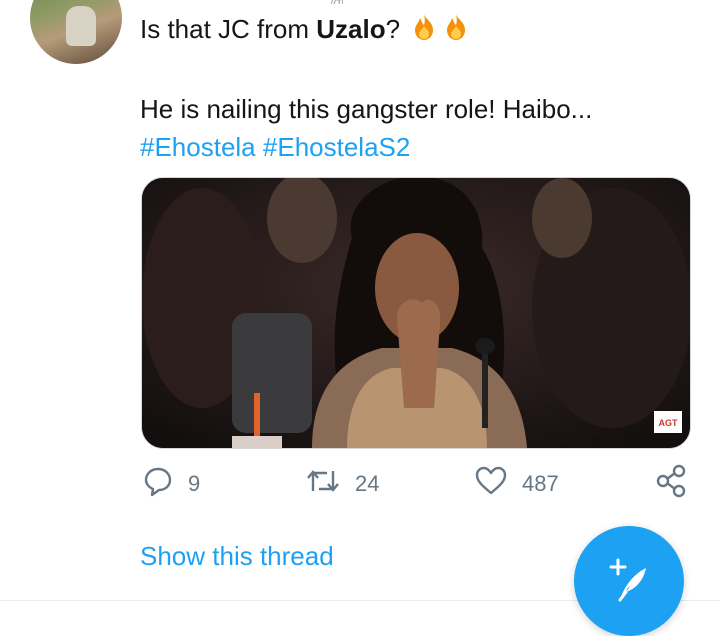 The width and height of the screenshot is (720, 636). What do you see at coordinates (237, 556) in the screenshot?
I see `show-thread-link: Show this thread` at bounding box center [237, 556].